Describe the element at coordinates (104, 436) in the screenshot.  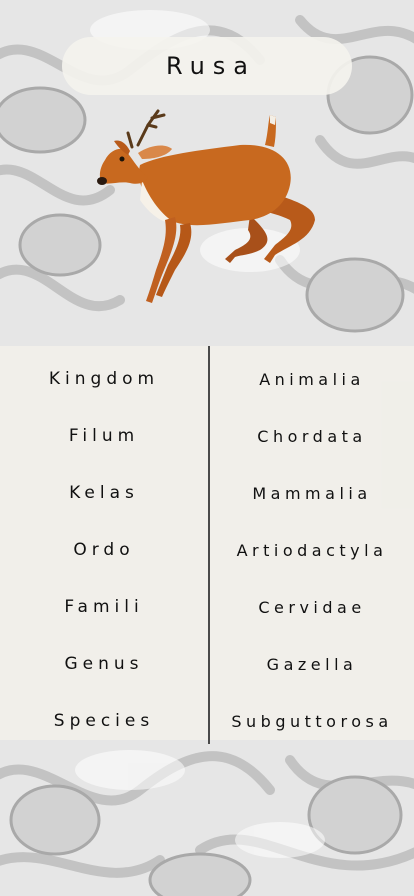
I see `rank-label: Filum` at that location.